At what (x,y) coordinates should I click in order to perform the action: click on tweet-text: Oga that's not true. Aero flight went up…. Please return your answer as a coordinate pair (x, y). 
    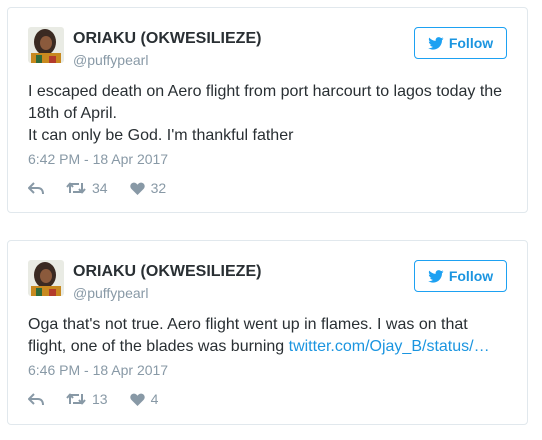
    Looking at the image, I should click on (268, 336).